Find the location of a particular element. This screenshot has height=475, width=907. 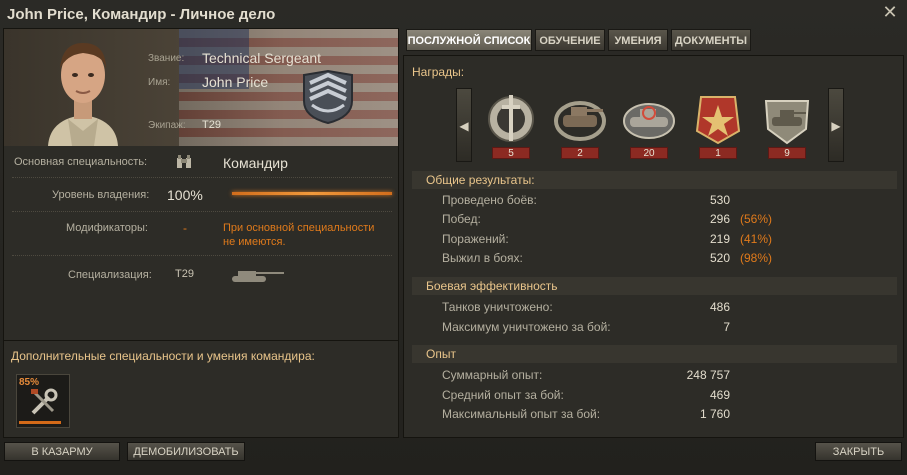

modifiers-label: Модификаторы: is located at coordinates (107, 228).